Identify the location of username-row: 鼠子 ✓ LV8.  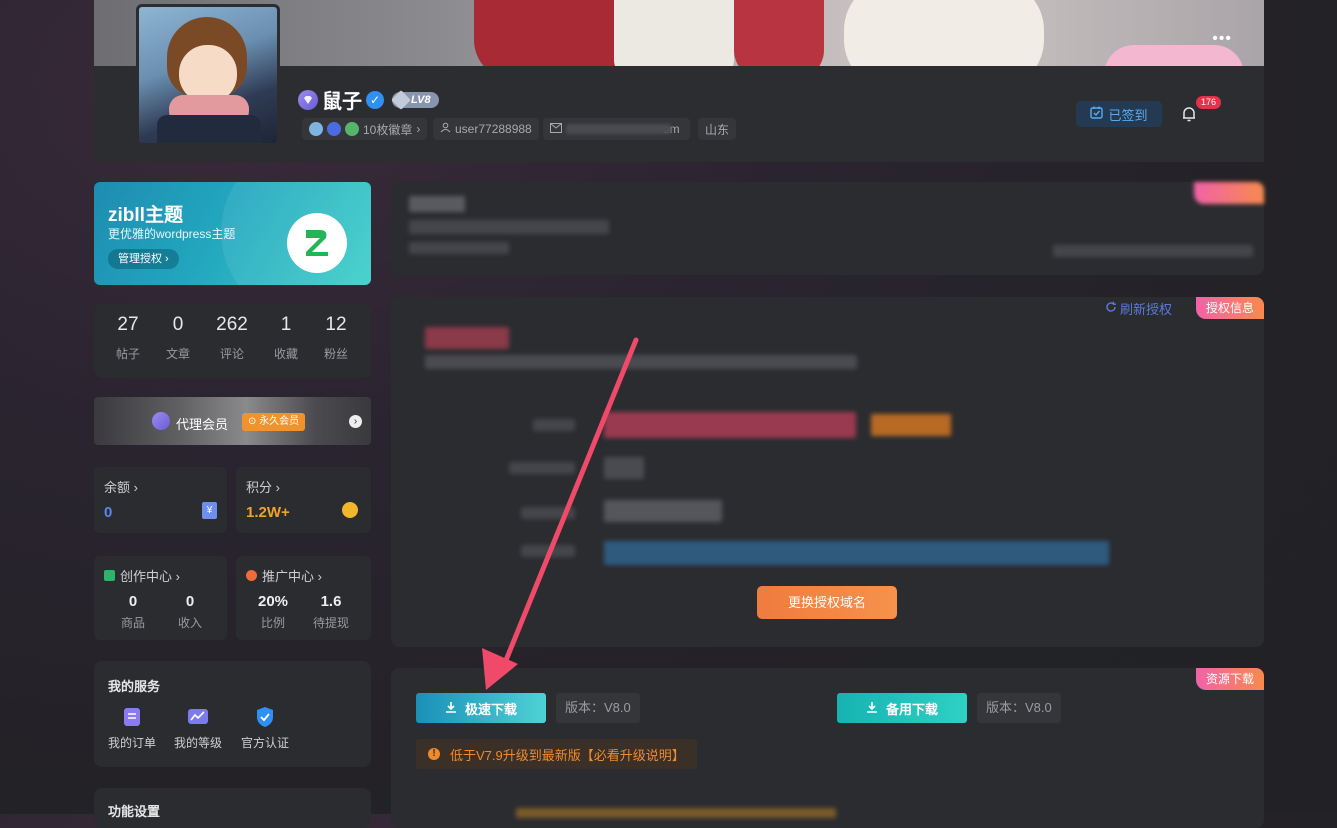
(368, 99).